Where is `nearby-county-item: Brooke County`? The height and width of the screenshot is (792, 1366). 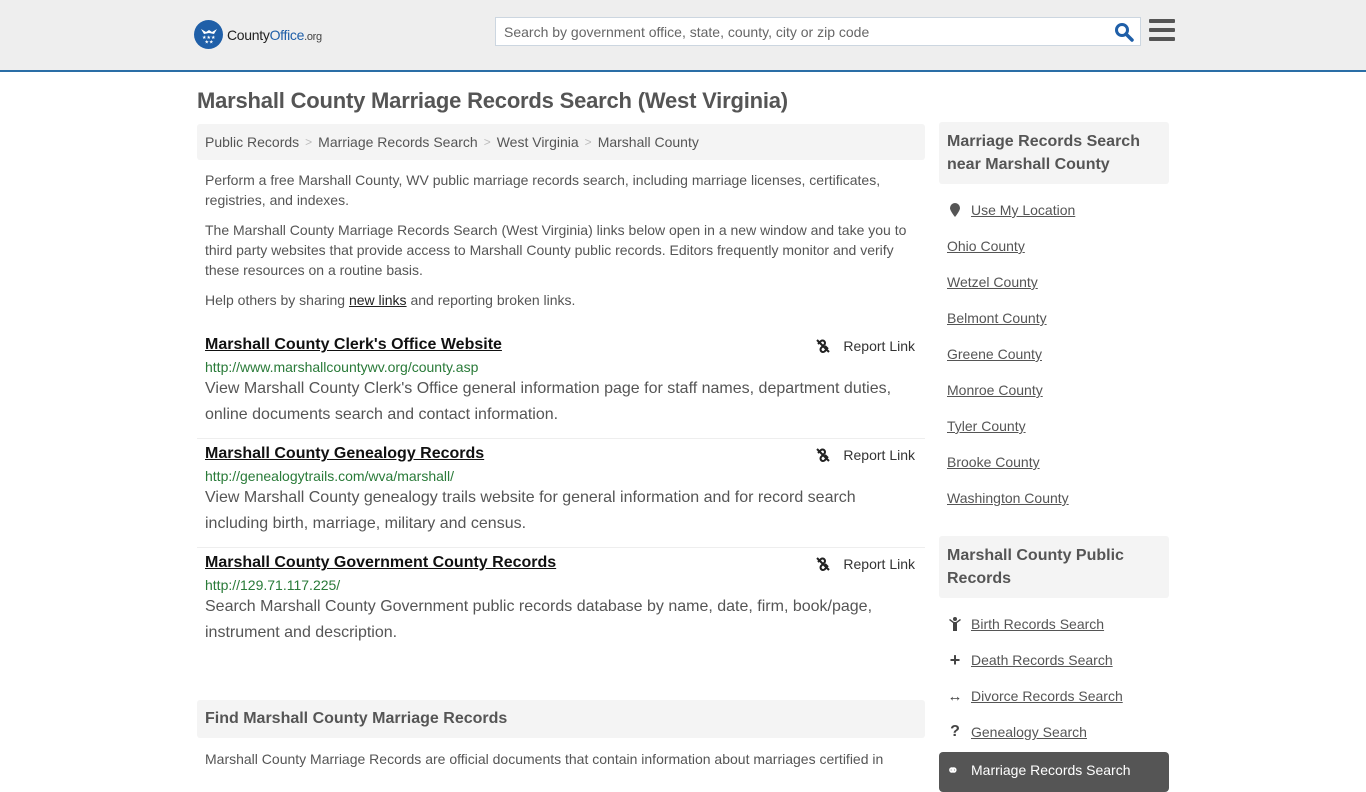 nearby-county-item: Brooke County is located at coordinates (1054, 462).